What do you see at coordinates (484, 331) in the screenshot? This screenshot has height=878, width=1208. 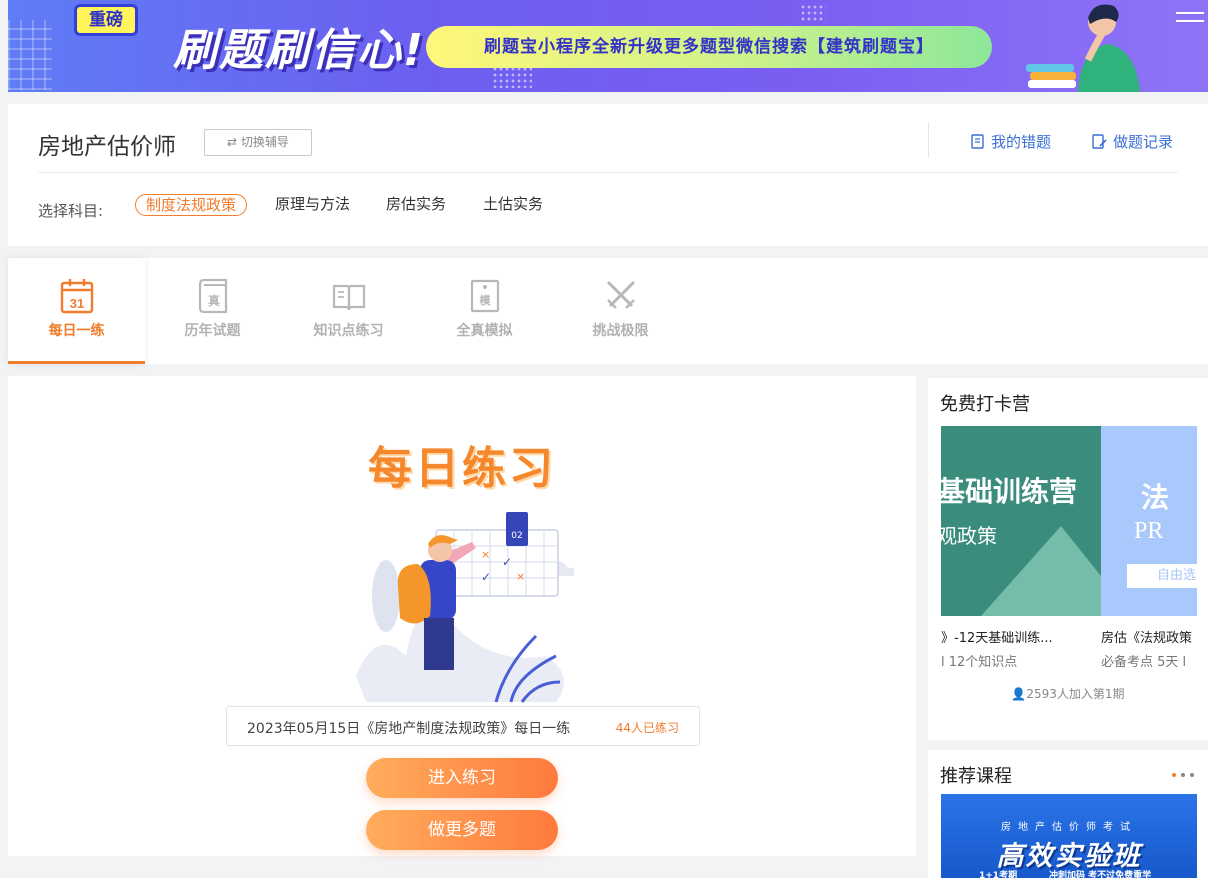 I see `tab-label: 全真模拟` at bounding box center [484, 331].